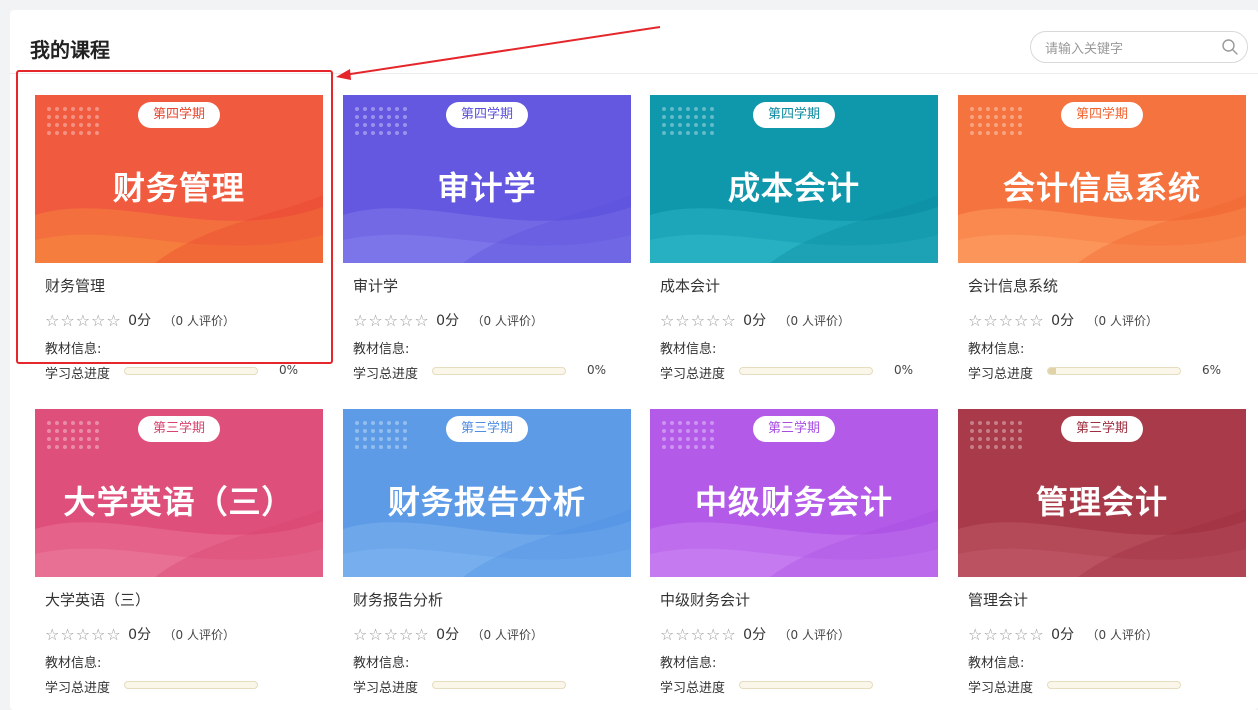 This screenshot has width=1258, height=710. Describe the element at coordinates (375, 285) in the screenshot. I see `course-name: 审计学` at that location.